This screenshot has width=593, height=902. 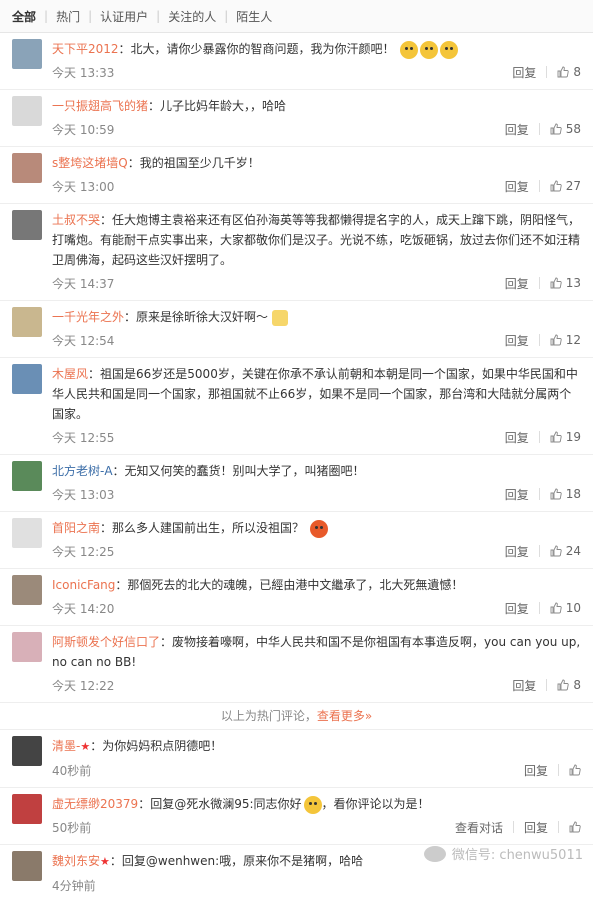 What do you see at coordinates (28, 16) in the screenshot?
I see `tab-all: 全部` at bounding box center [28, 16].